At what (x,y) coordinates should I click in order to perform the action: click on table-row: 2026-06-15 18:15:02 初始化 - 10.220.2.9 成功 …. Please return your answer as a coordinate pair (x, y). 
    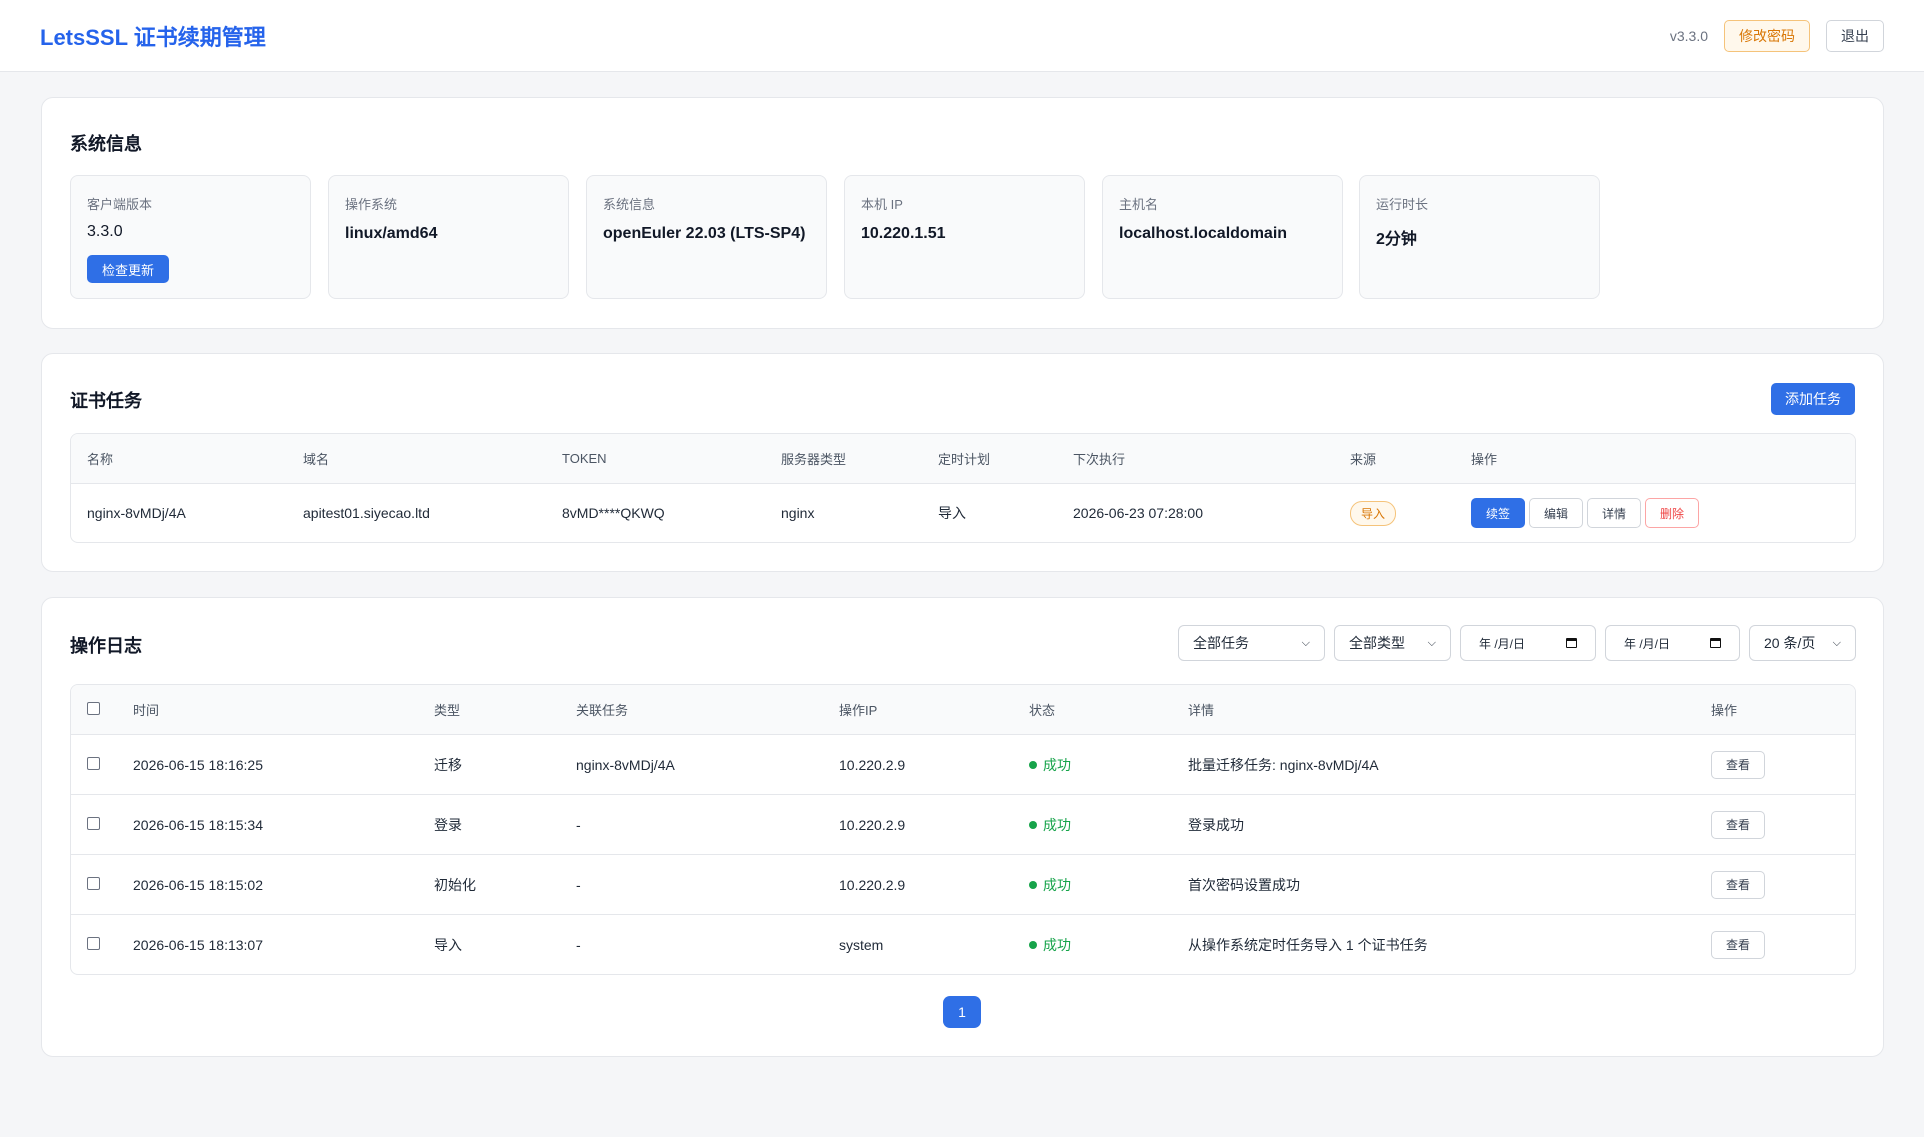
    Looking at the image, I should click on (963, 885).